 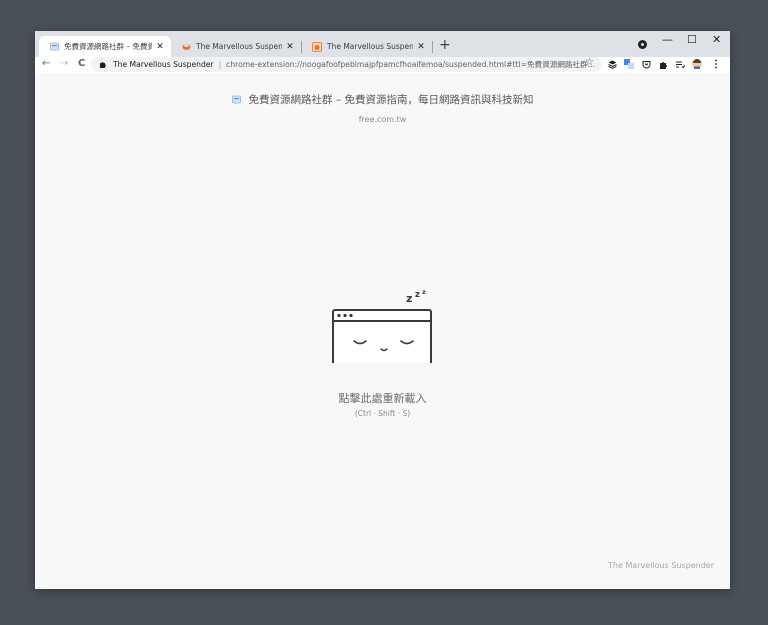 What do you see at coordinates (661, 565) in the screenshot?
I see `footer-brand: The Marvellous Suspender` at bounding box center [661, 565].